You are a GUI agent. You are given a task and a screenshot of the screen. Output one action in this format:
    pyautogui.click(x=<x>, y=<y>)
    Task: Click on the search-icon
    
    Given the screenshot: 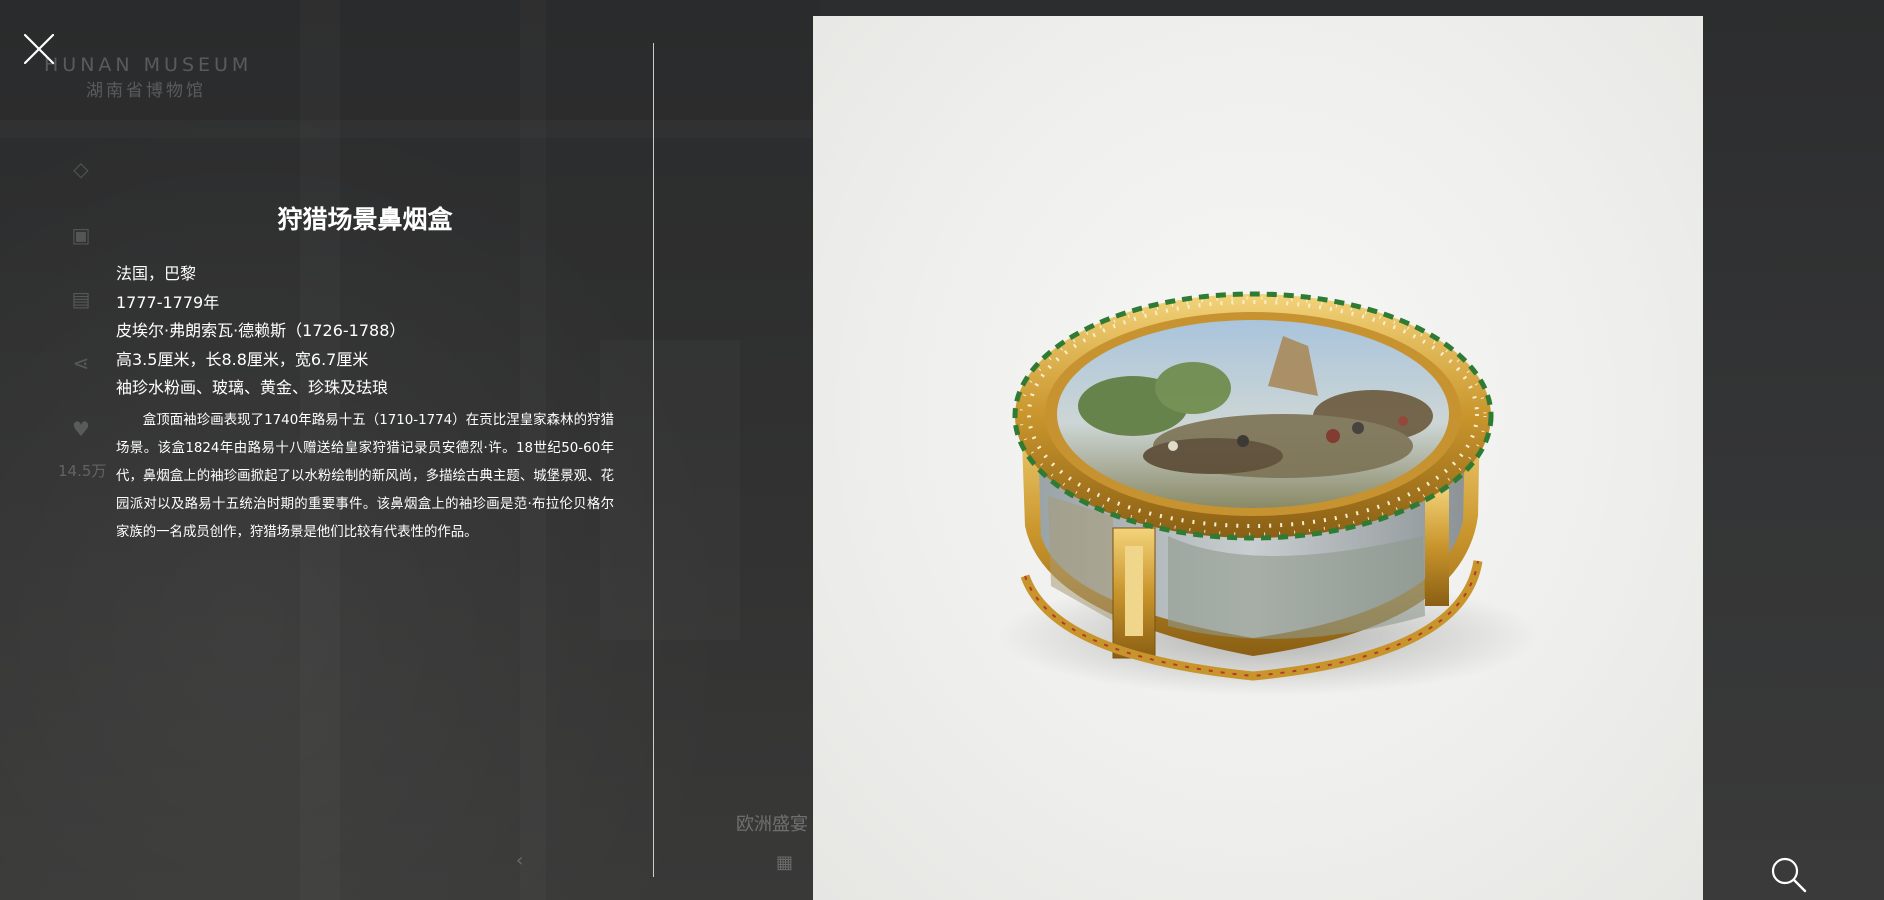 What is the action you would take?
    pyautogui.click(x=1789, y=875)
    